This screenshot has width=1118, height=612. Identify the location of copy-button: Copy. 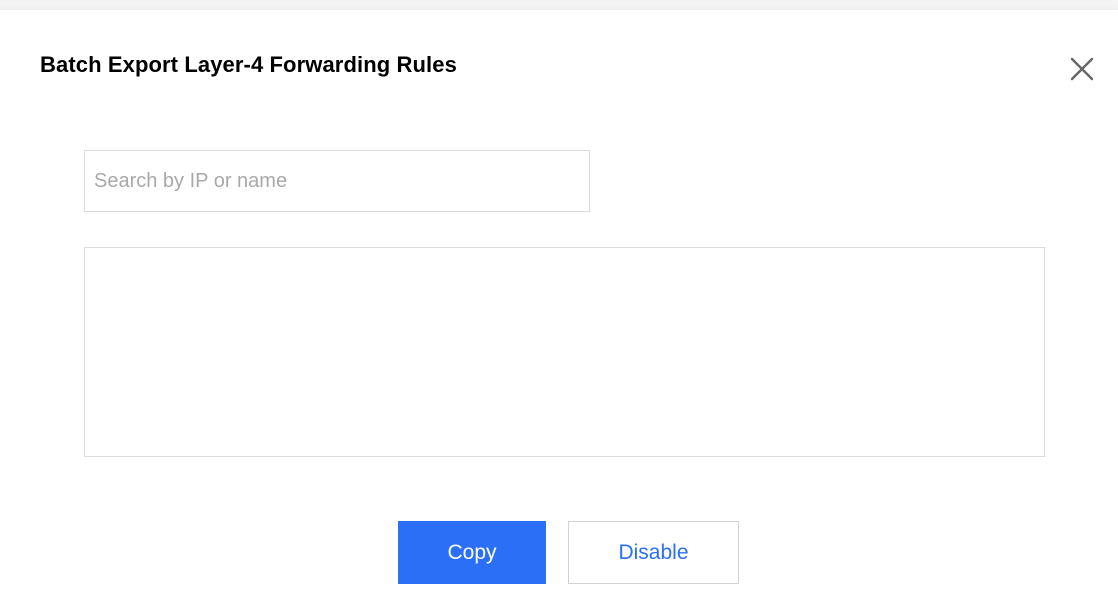
(472, 552).